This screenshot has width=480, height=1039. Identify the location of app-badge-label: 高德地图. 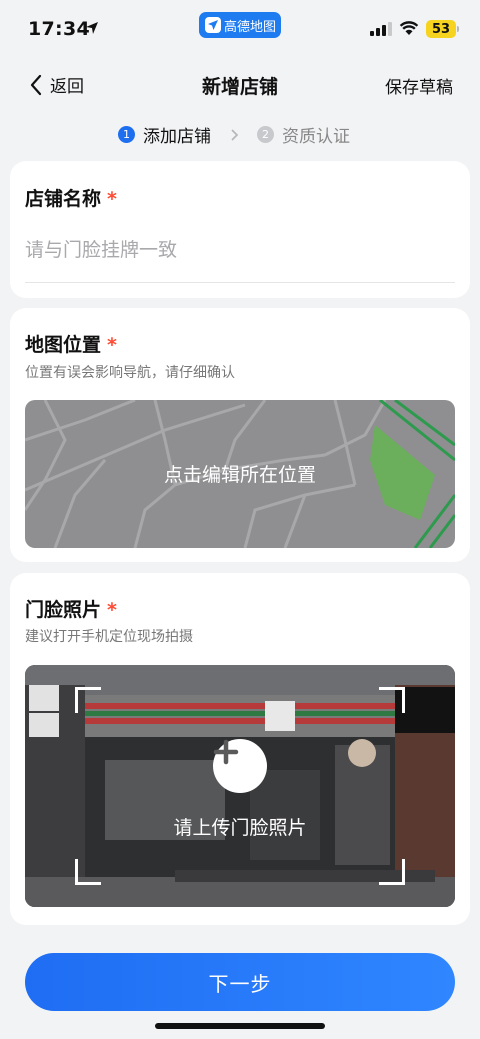
(250, 27).